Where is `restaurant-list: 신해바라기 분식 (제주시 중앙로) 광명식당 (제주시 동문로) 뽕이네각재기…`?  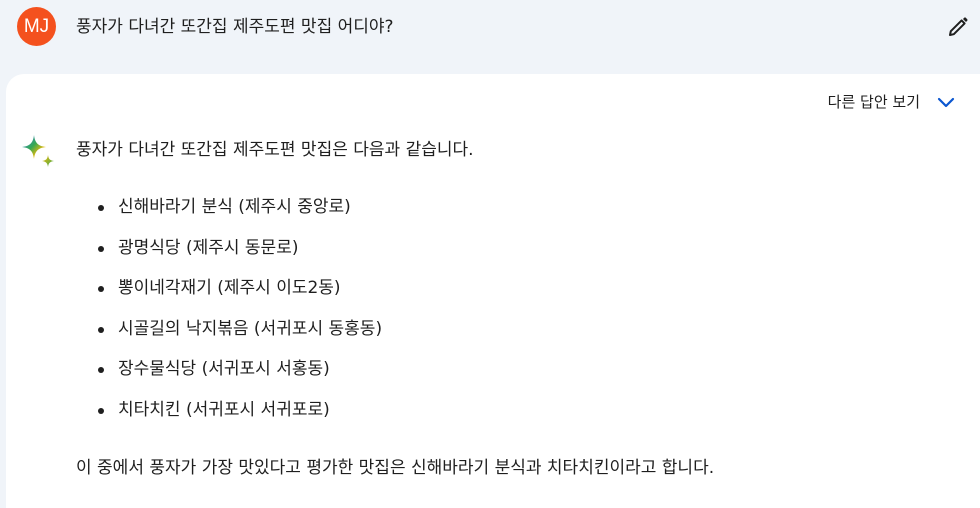
restaurant-list: 신해바라기 분식 (제주시 중앙로) 광명식당 (제주시 동문로) 뽕이네각재기… is located at coordinates (229, 317).